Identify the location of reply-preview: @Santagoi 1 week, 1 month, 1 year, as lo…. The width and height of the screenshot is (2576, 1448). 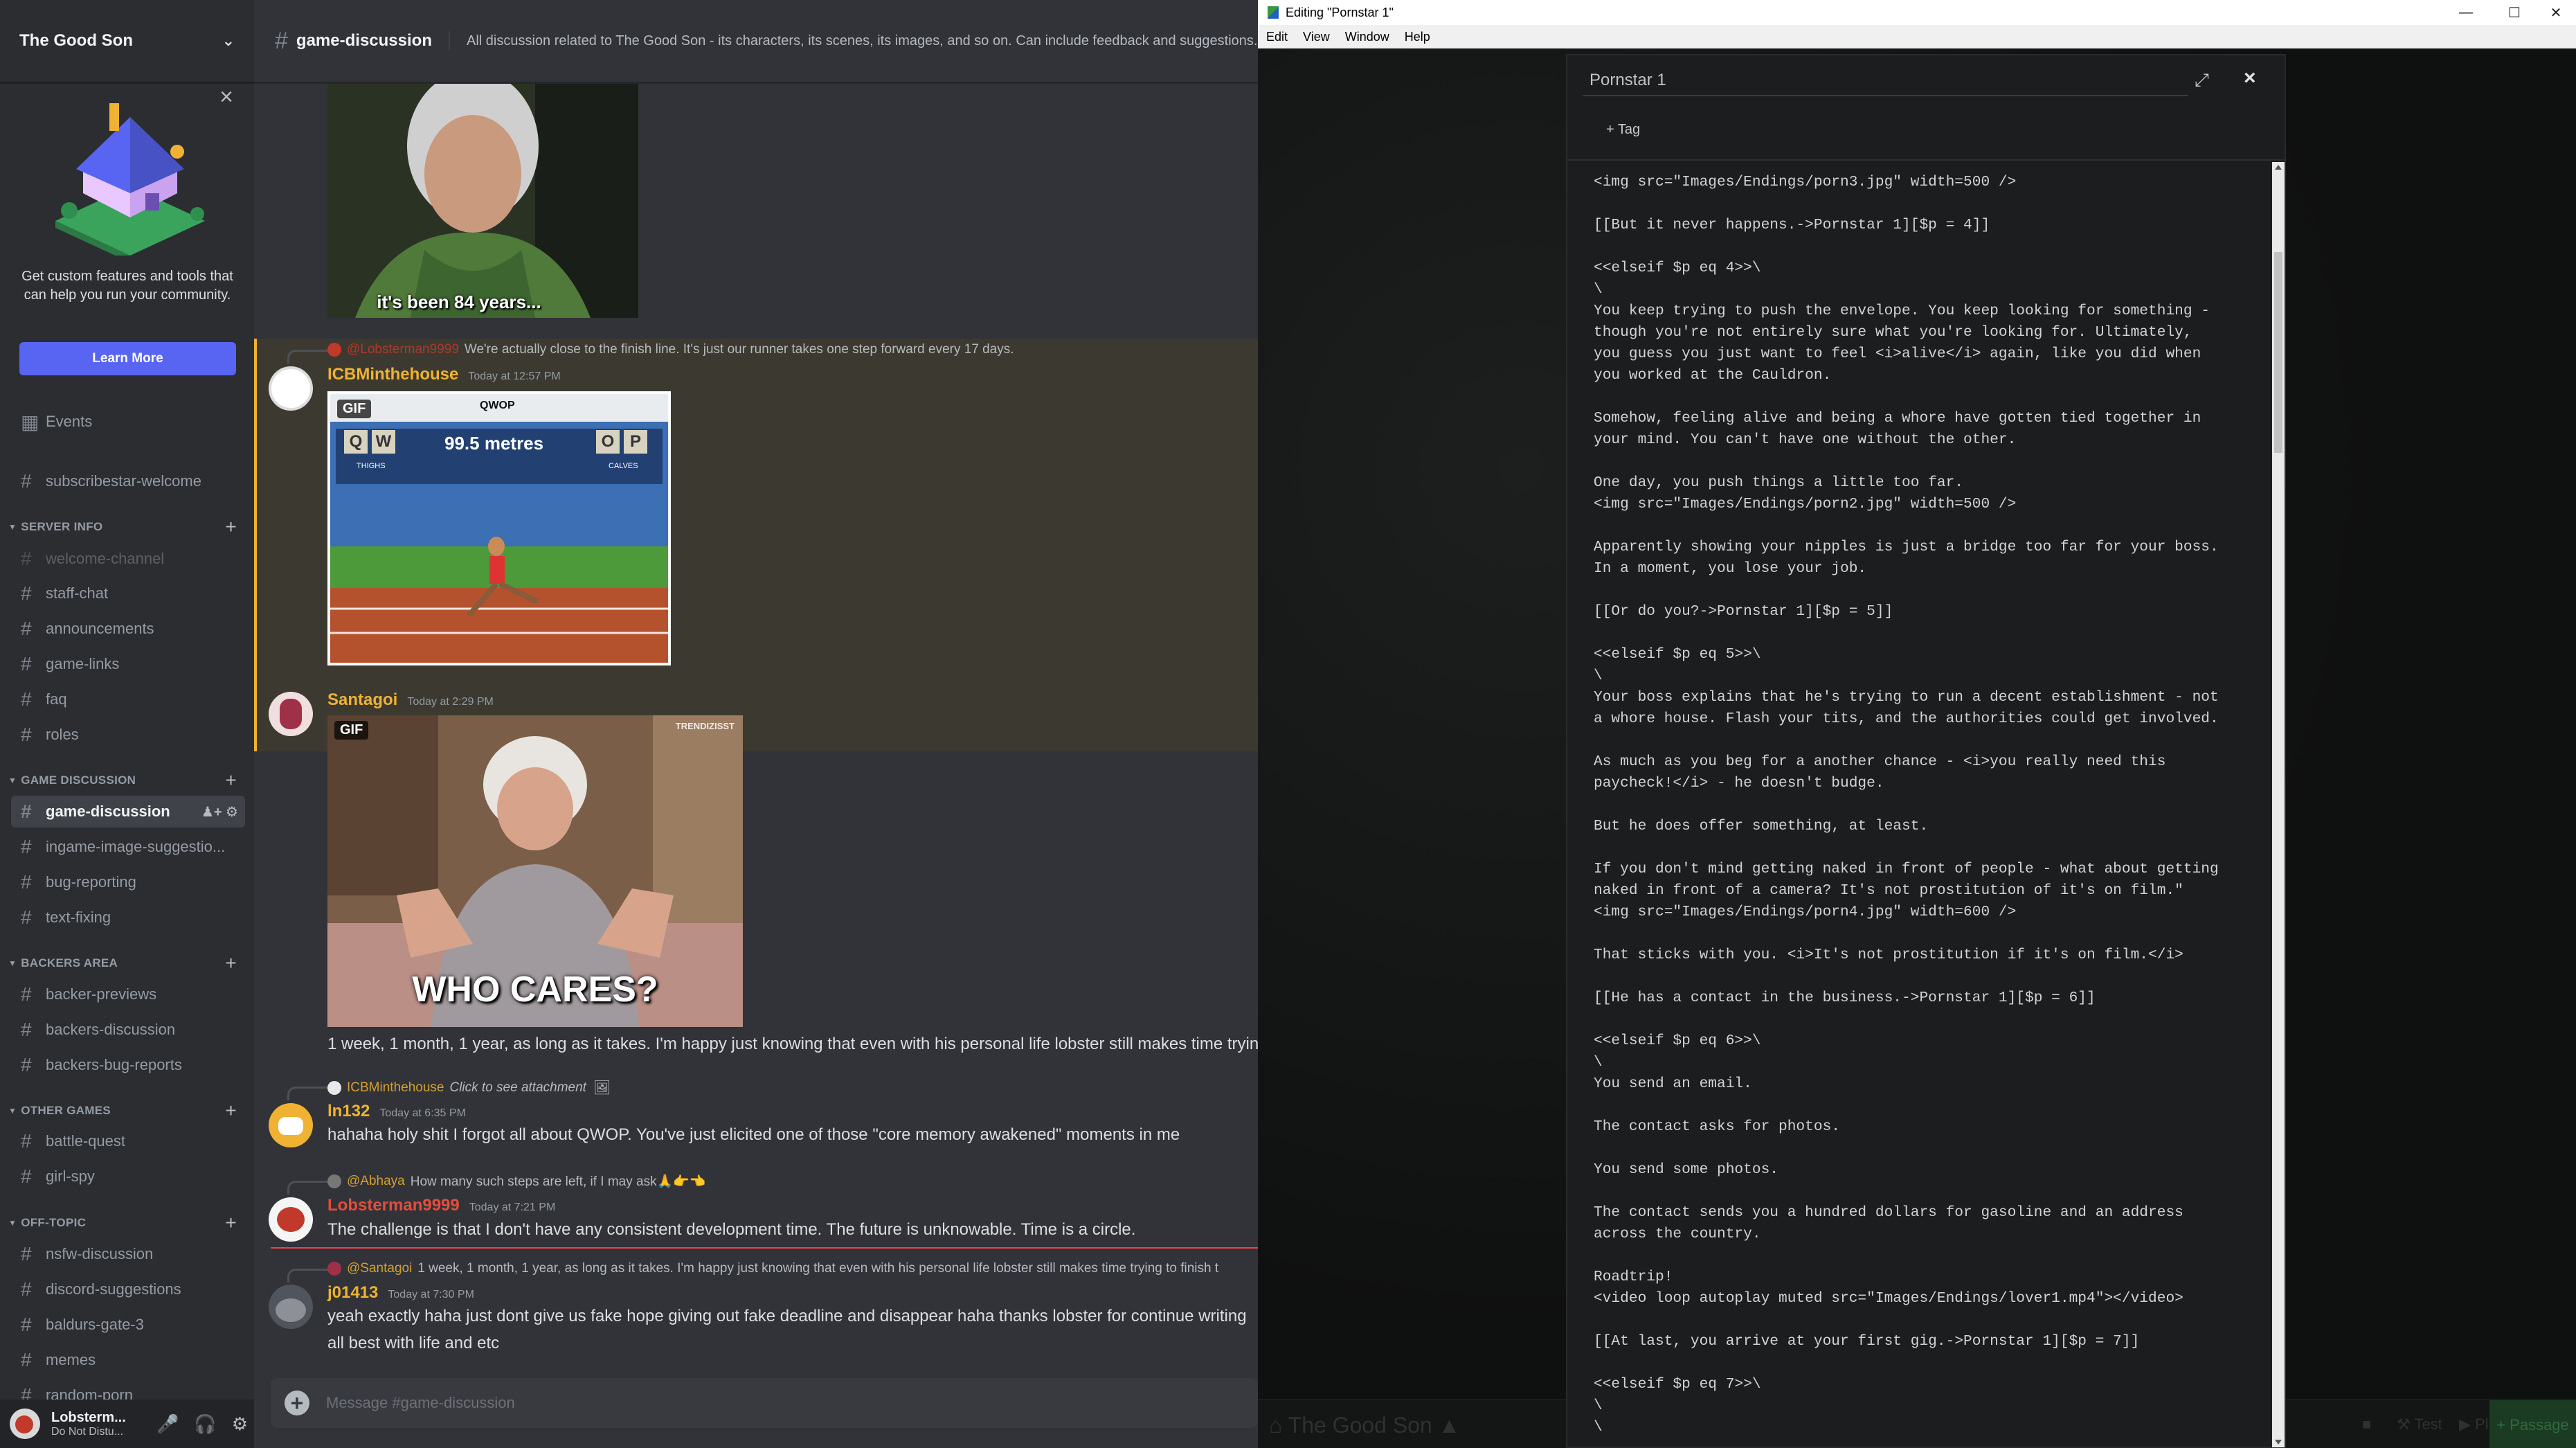
(772, 1268).